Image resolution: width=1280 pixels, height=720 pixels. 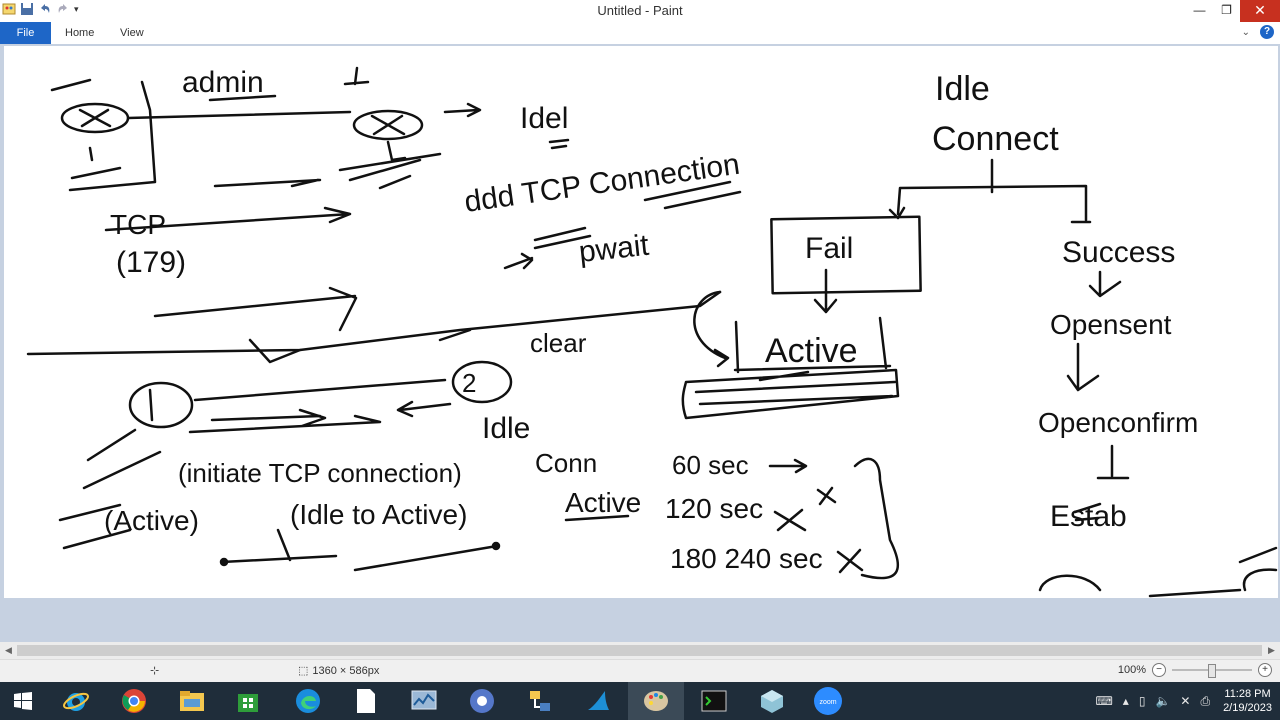 I want to click on taskbar-app-blue-circle, so click(x=482, y=701).